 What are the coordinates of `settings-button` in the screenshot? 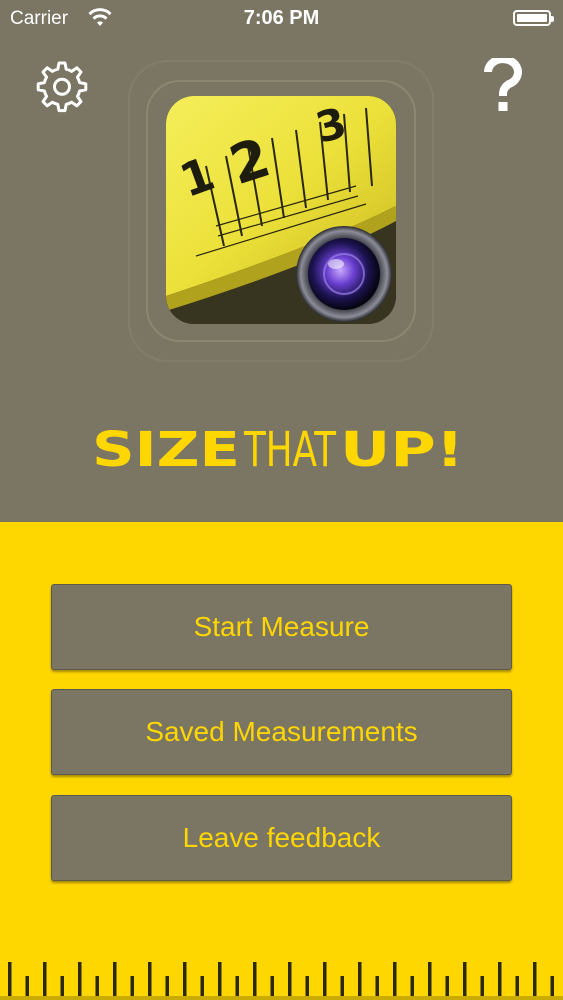 It's located at (62, 86).